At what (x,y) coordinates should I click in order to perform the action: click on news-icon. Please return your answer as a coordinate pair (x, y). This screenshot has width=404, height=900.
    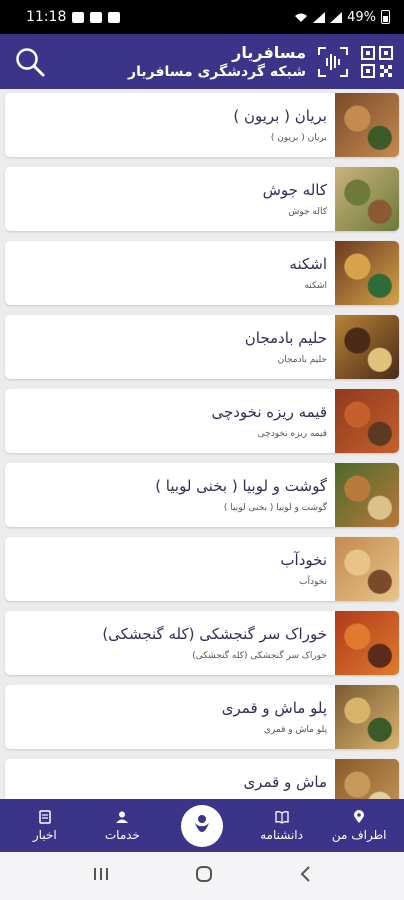
    Looking at the image, I should click on (45, 816).